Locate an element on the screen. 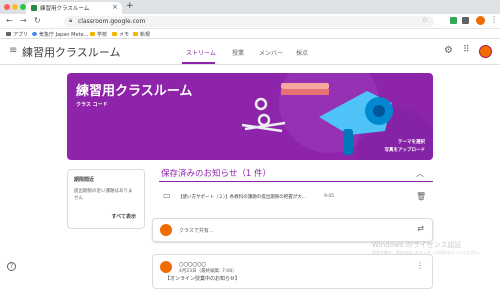 This screenshot has width=500, height=289. tab-classwork: 授業 is located at coordinates (238, 52).